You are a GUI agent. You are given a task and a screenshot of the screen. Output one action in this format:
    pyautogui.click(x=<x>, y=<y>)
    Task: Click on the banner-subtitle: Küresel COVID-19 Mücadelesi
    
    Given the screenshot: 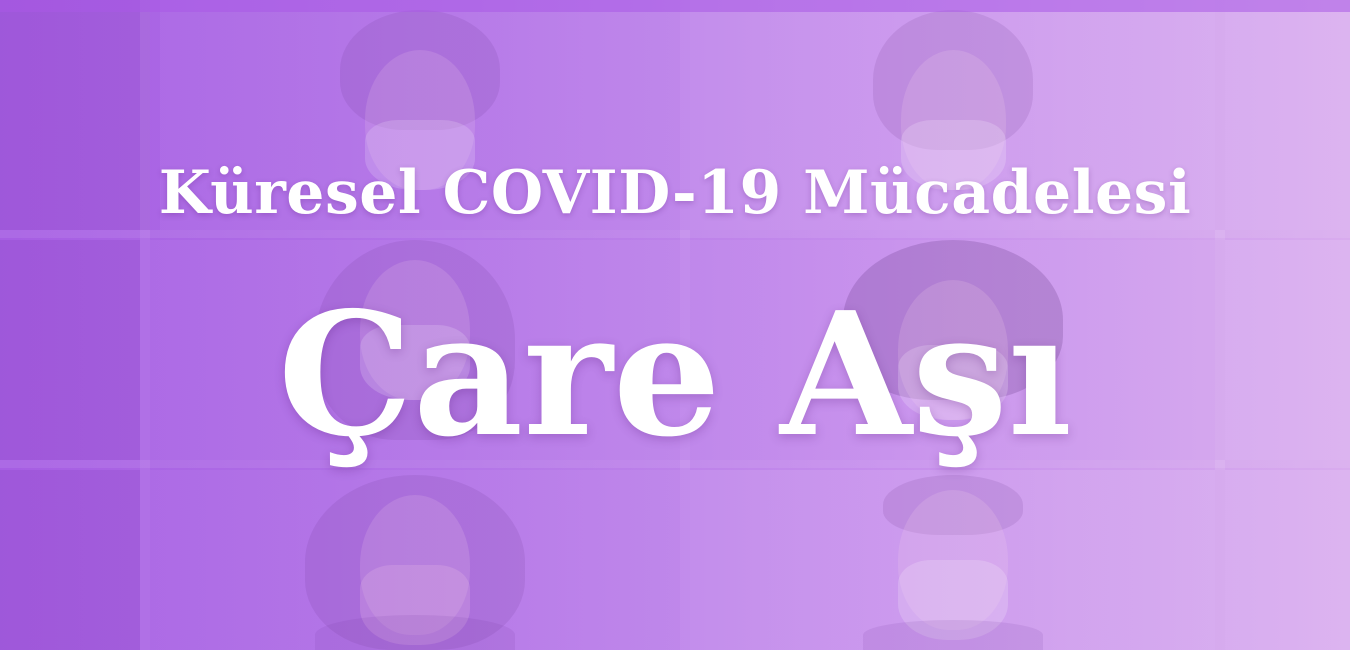 What is the action you would take?
    pyautogui.click(x=675, y=193)
    